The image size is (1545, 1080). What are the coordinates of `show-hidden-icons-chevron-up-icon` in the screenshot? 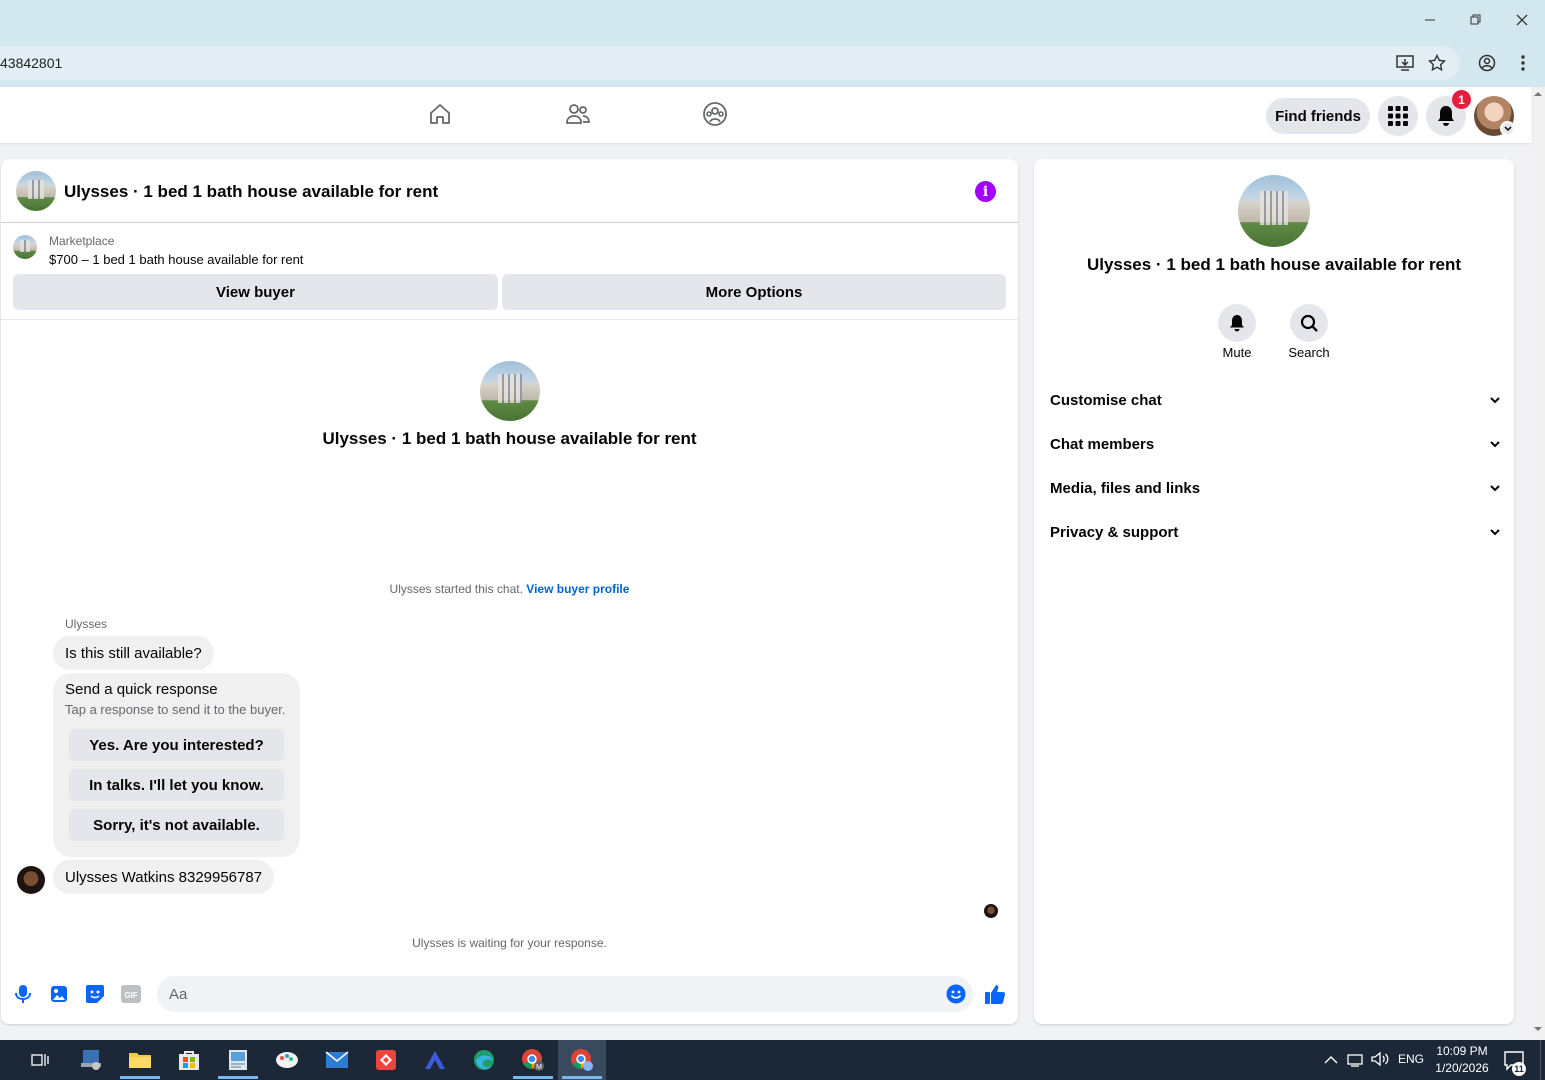 It's located at (1331, 1061).